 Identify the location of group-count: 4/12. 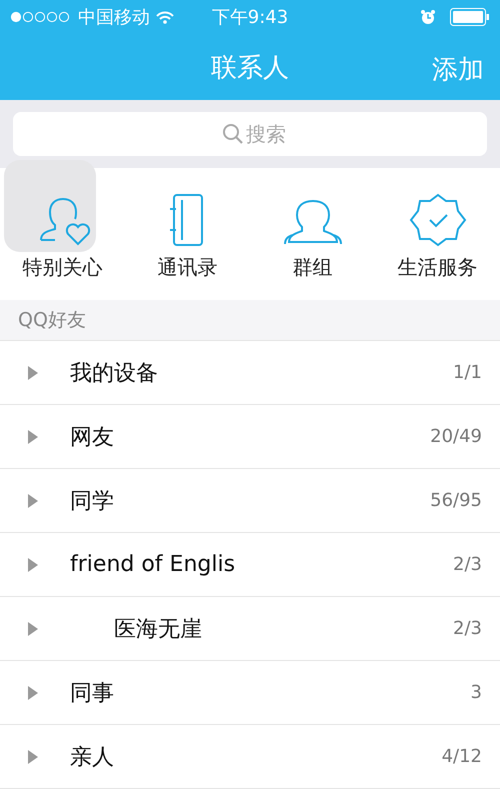
(462, 756).